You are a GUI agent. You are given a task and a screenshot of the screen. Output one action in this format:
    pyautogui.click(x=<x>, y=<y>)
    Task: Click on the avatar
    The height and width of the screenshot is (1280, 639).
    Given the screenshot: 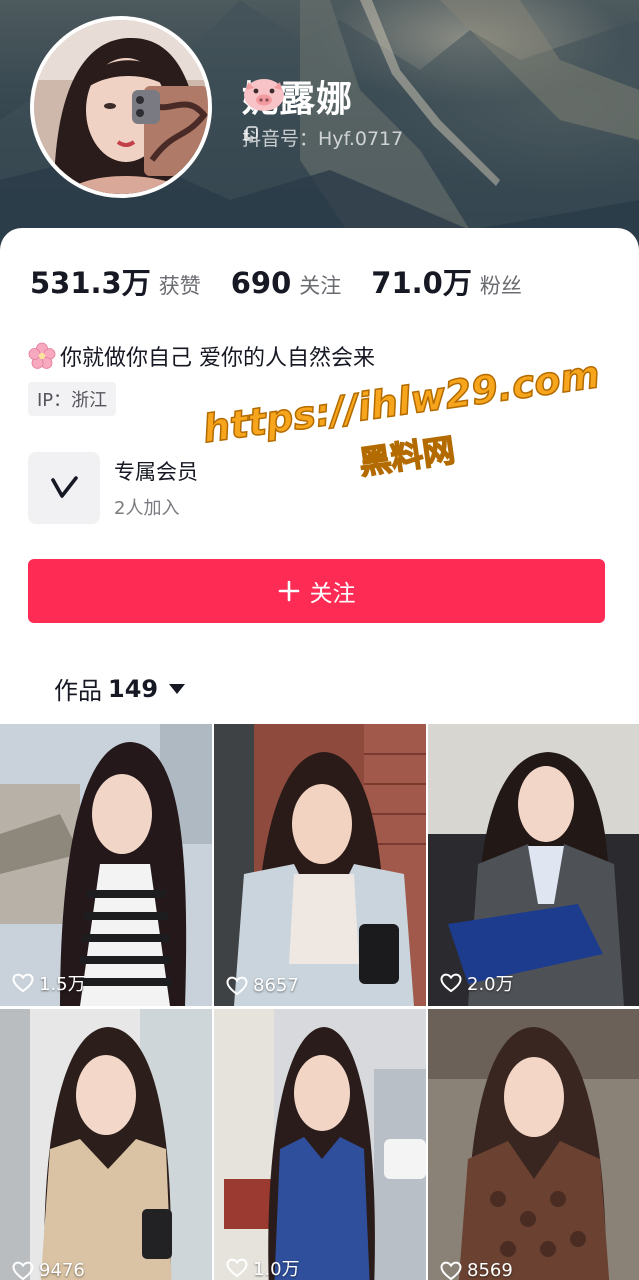 What is the action you would take?
    pyautogui.click(x=121, y=107)
    